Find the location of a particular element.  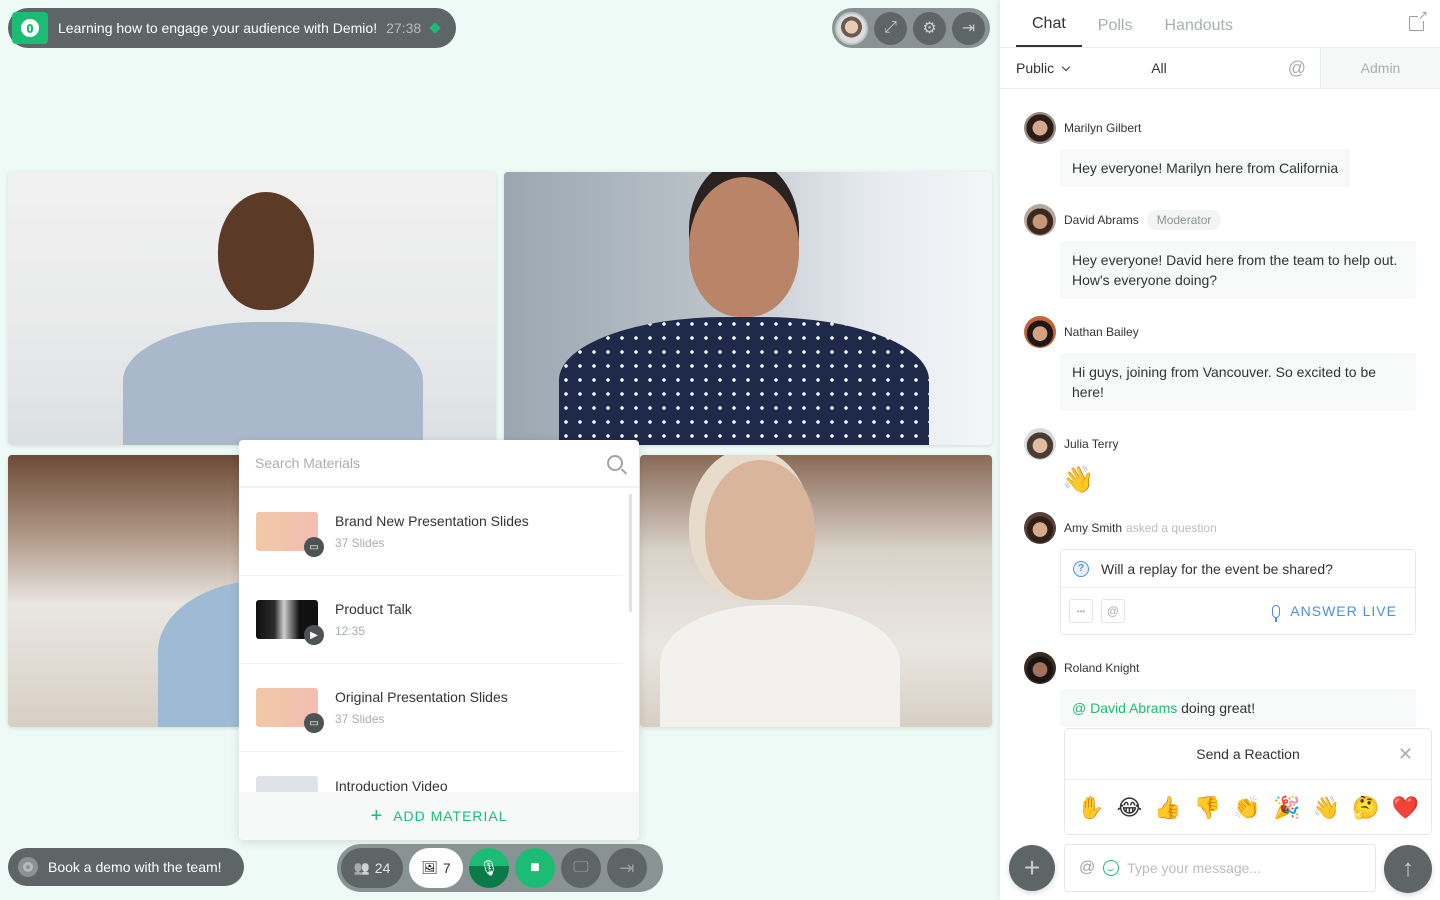

material-item: Introduction Video is located at coordinates (431, 772).